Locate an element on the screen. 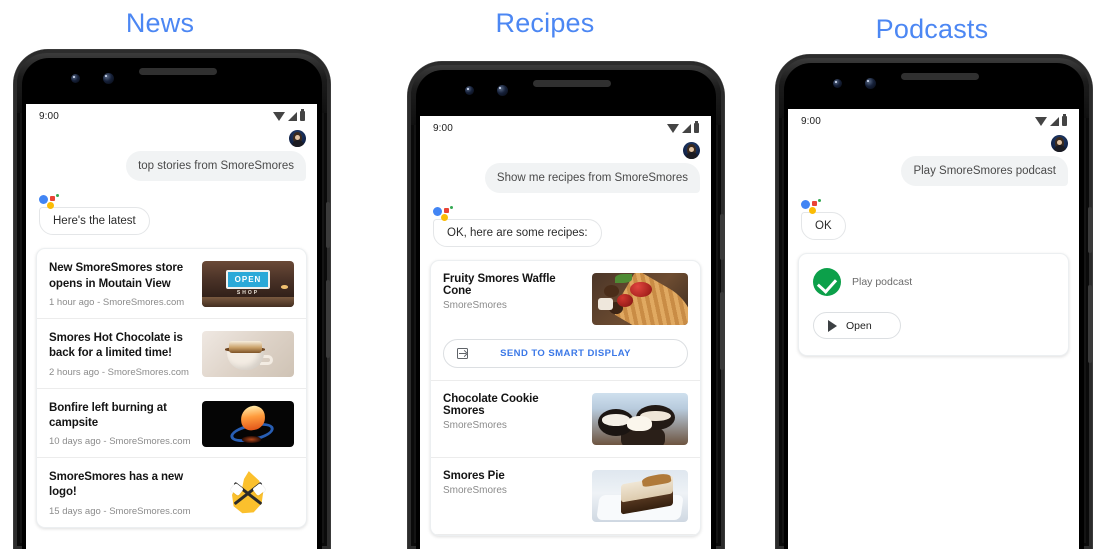  user-message-bubble: Show me recipes from SmoreSmores is located at coordinates (592, 178).